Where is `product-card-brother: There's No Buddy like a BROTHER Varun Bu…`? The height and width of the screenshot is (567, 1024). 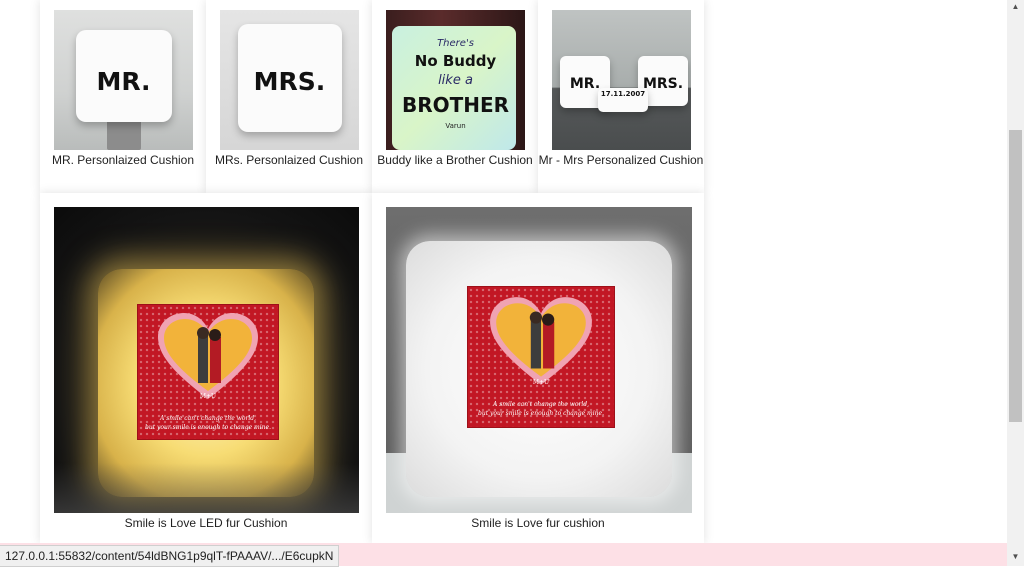
product-card-brother: There's No Buddy like a BROTHER Varun Bu… is located at coordinates (455, 96).